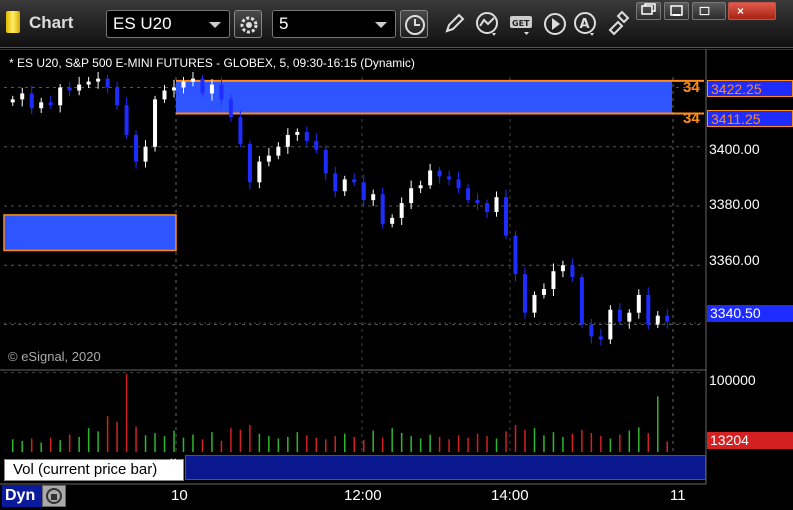  What do you see at coordinates (363, 495) in the screenshot?
I see `time-tick-label: 12:00` at bounding box center [363, 495].